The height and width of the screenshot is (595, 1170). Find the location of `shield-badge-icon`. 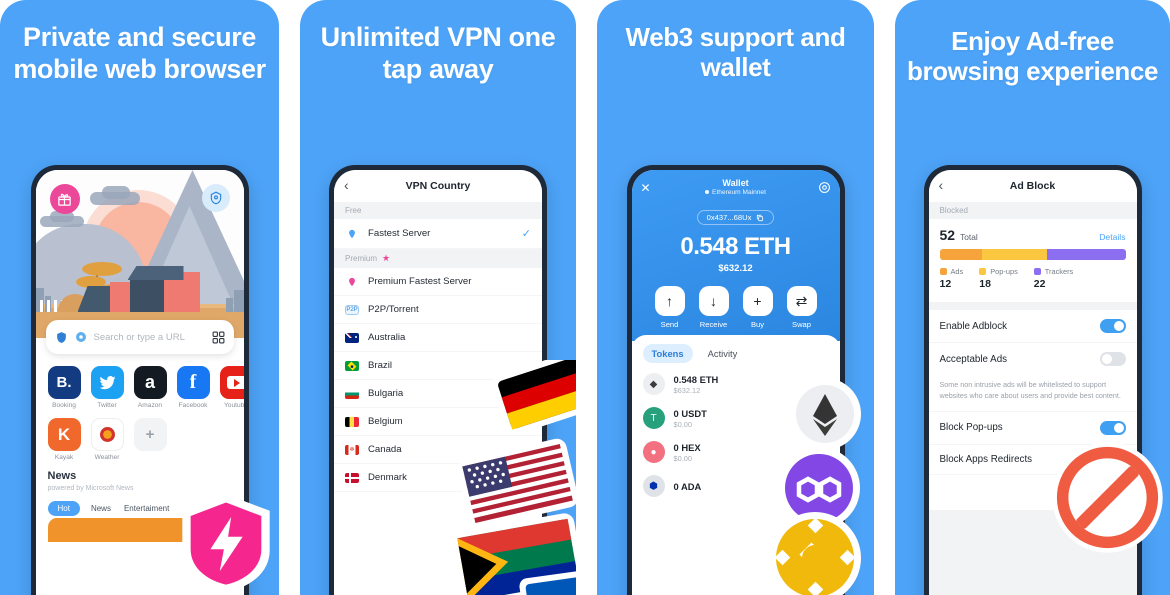

shield-badge-icon is located at coordinates (215, 198).